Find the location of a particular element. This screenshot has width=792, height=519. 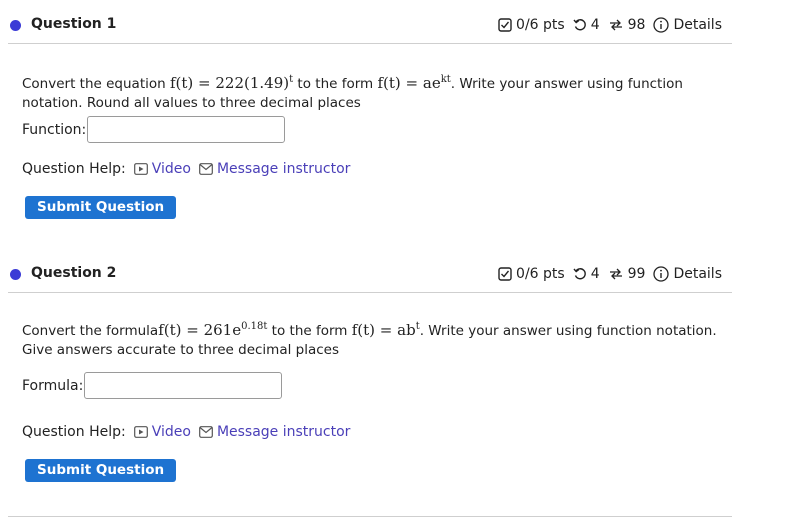

function-label: Function: is located at coordinates (54, 130).